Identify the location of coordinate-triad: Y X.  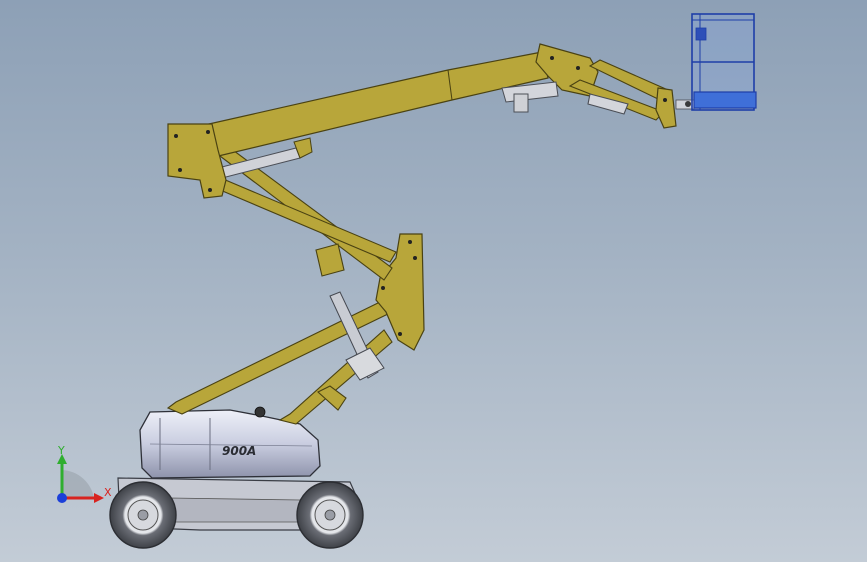
(84, 473).